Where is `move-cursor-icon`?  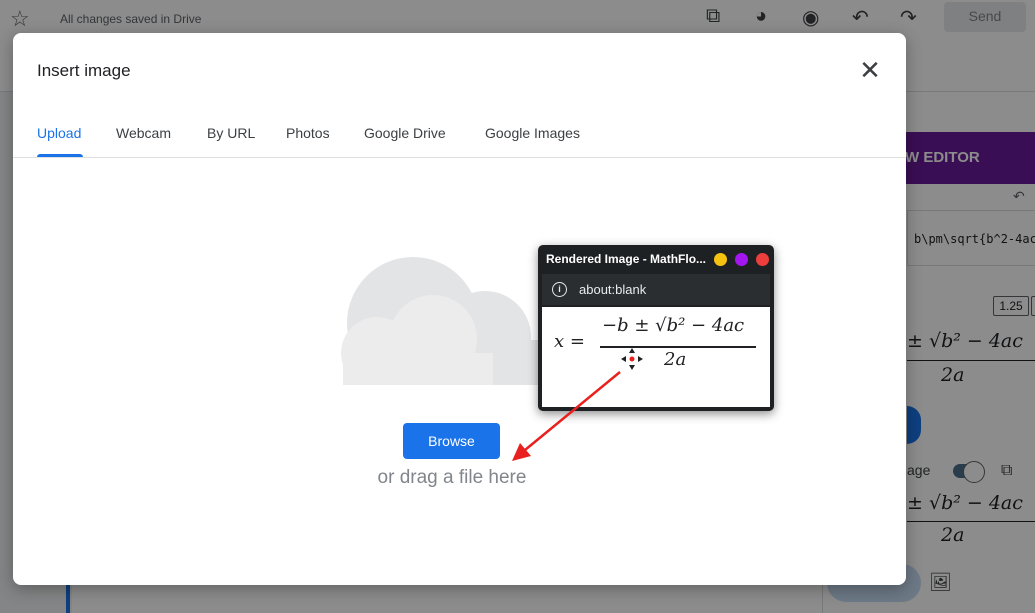 move-cursor-icon is located at coordinates (632, 359).